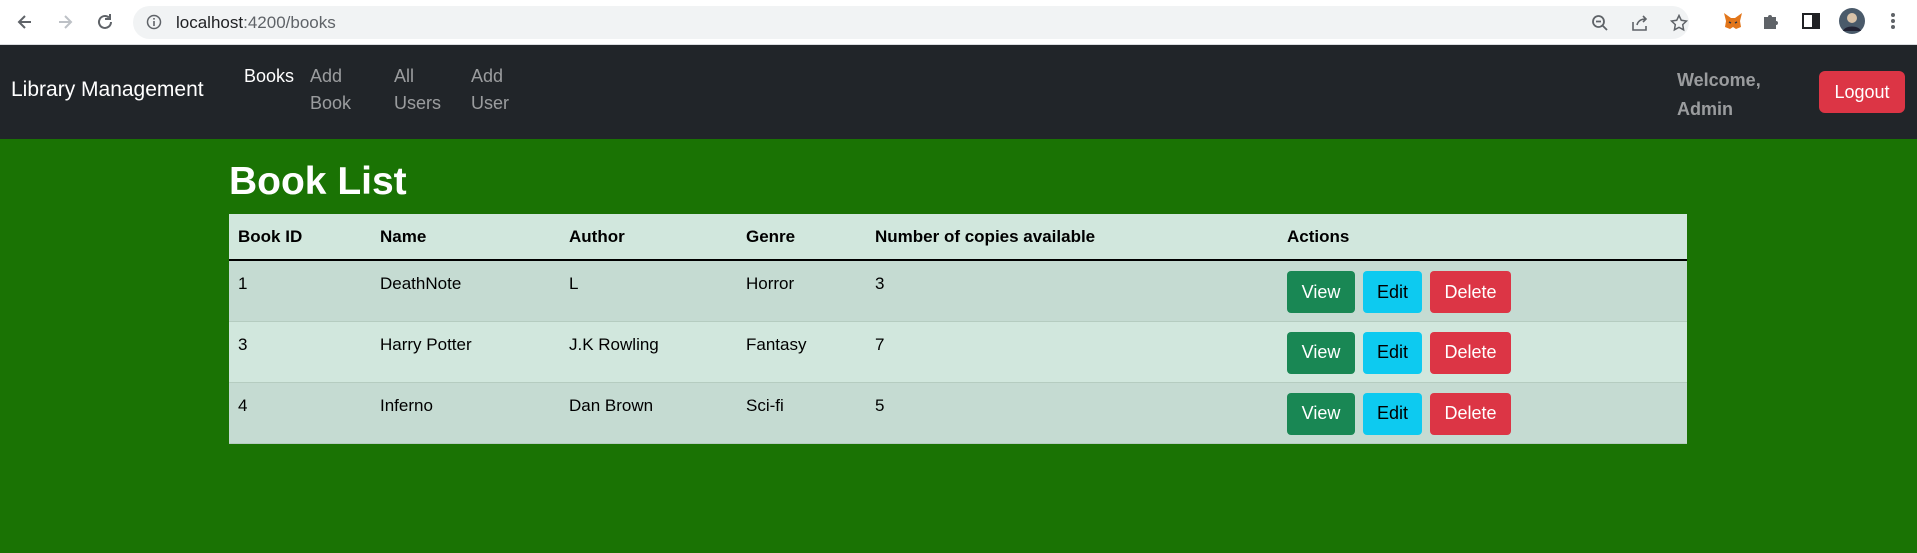 This screenshot has height=553, width=1917. What do you see at coordinates (243, 283) in the screenshot?
I see `cell-book-id: 1` at bounding box center [243, 283].